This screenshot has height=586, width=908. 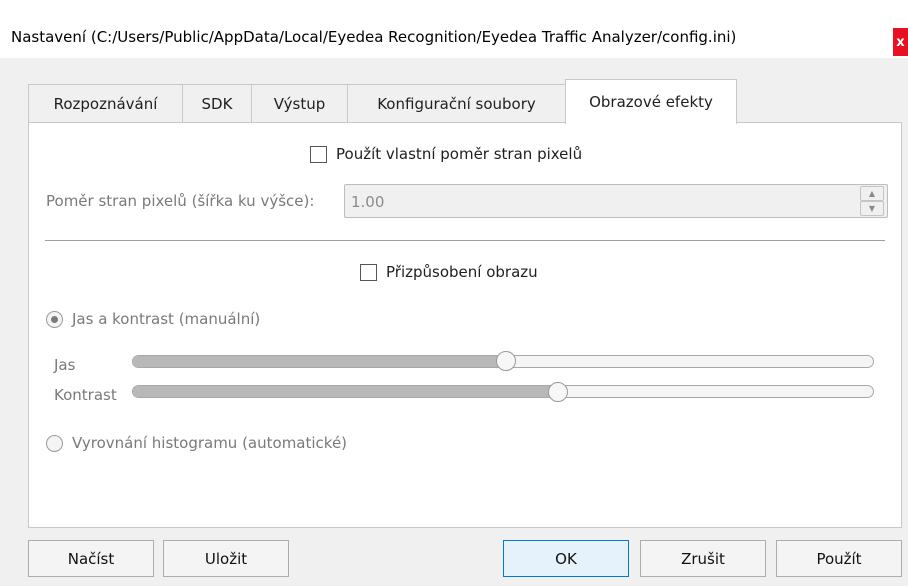 What do you see at coordinates (459, 154) in the screenshot?
I see `custom-aspect-label: Použít vlastní poměr stran pixelů` at bounding box center [459, 154].